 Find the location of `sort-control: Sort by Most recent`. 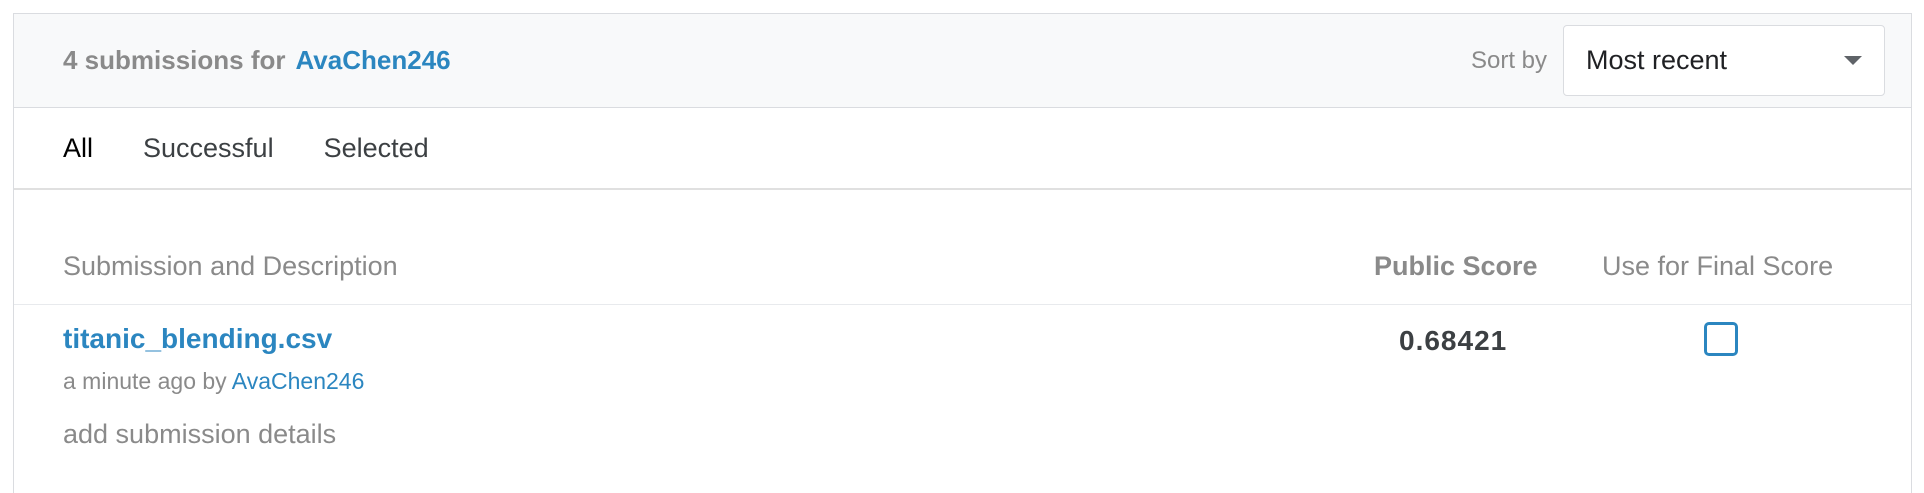

sort-control: Sort by Most recent is located at coordinates (1678, 60).